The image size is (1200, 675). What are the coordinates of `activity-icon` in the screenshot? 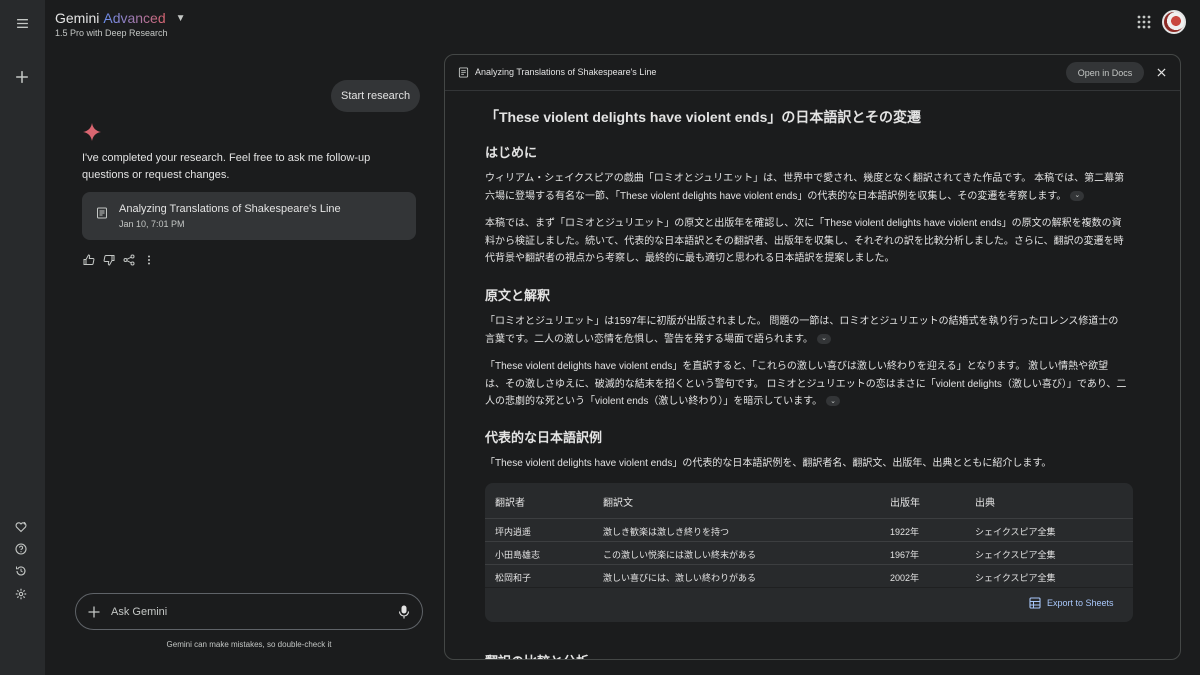 It's located at (22, 571).